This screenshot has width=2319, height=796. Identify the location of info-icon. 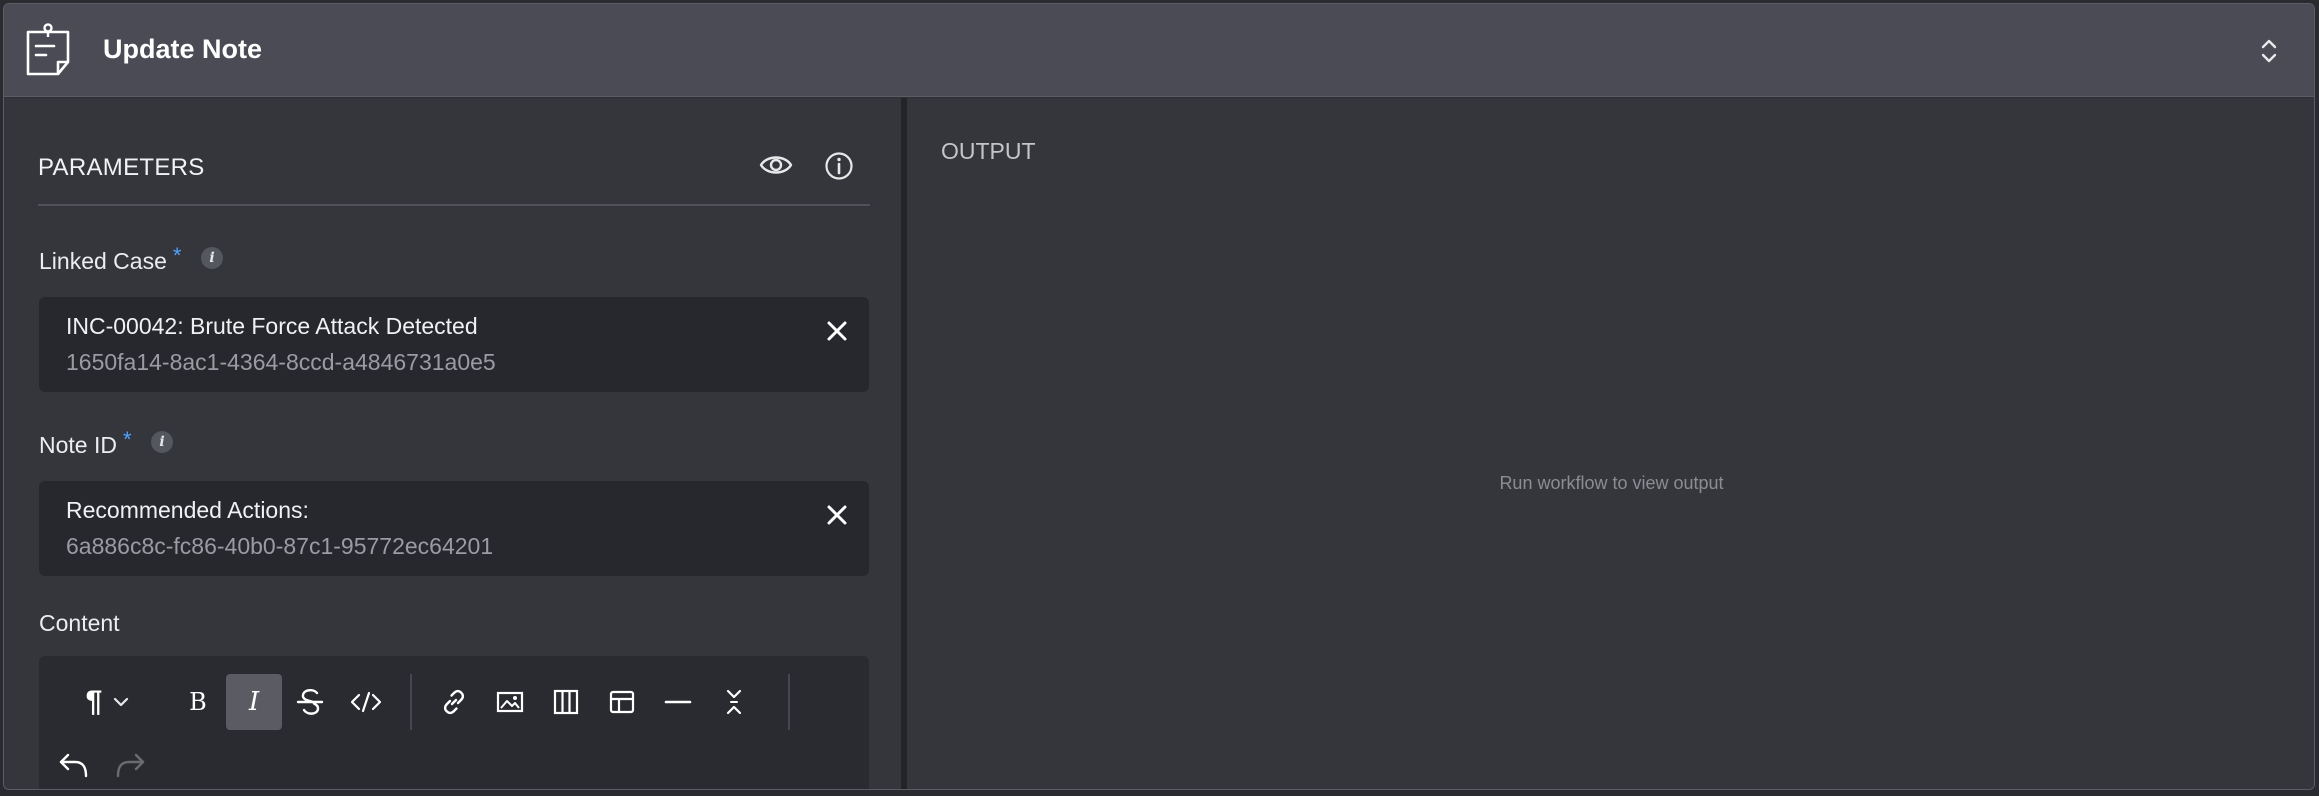
(839, 166).